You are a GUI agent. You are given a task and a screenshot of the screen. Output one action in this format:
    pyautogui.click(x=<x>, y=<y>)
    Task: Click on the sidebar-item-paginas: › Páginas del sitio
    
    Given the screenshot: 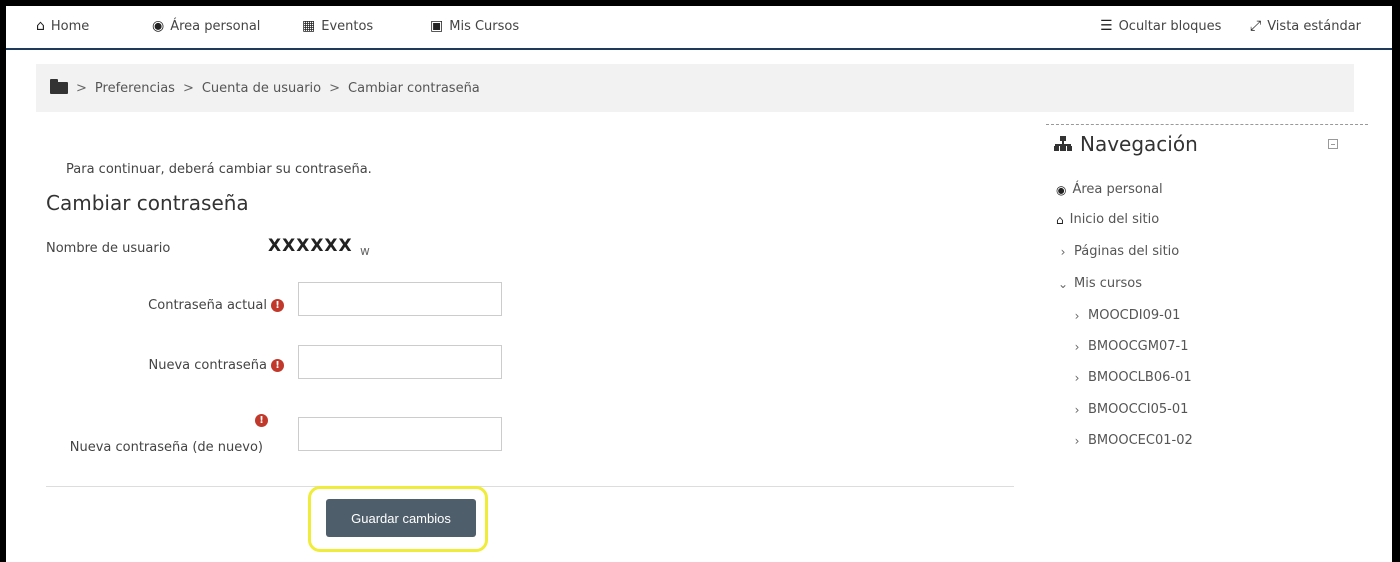 What is the action you would take?
    pyautogui.click(x=1119, y=251)
    